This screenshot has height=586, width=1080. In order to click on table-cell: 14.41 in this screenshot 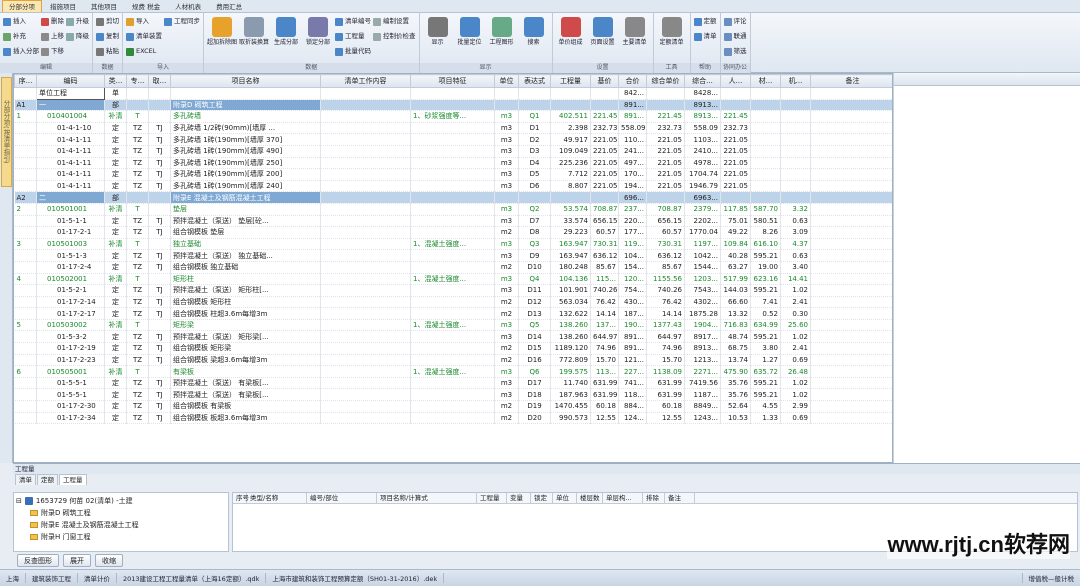, I will do `click(795, 279)`.